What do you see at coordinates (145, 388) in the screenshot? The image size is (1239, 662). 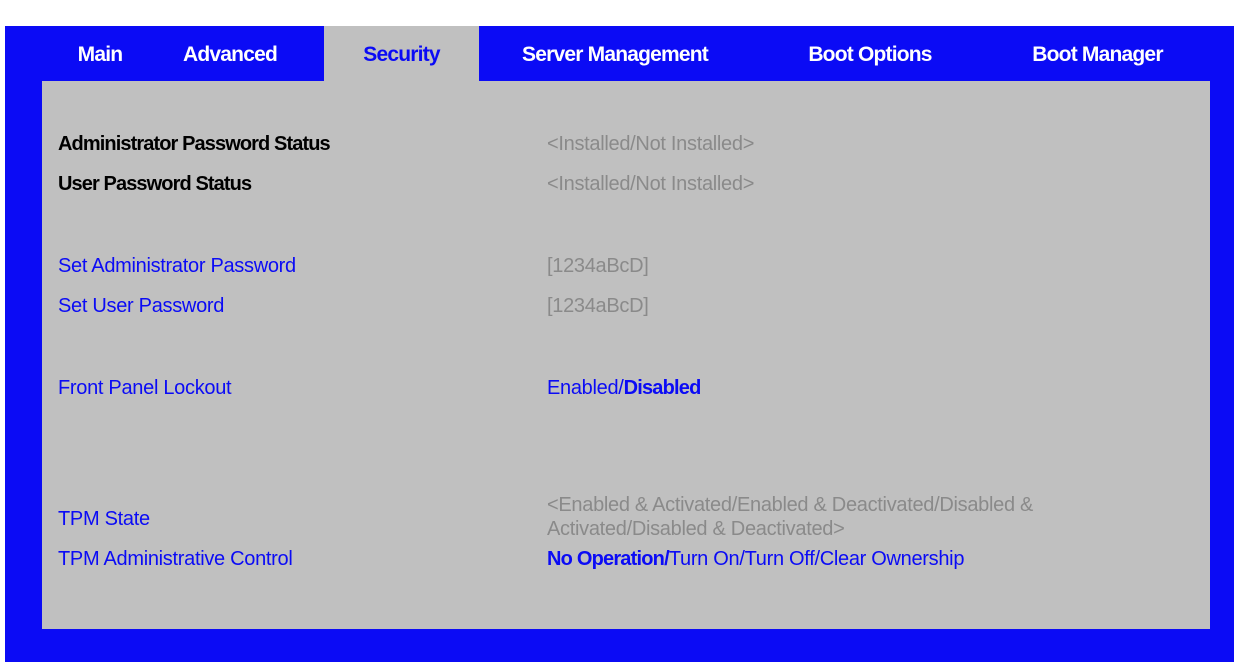 I see `front-panel-lockout-label: Front Panel Lockout` at bounding box center [145, 388].